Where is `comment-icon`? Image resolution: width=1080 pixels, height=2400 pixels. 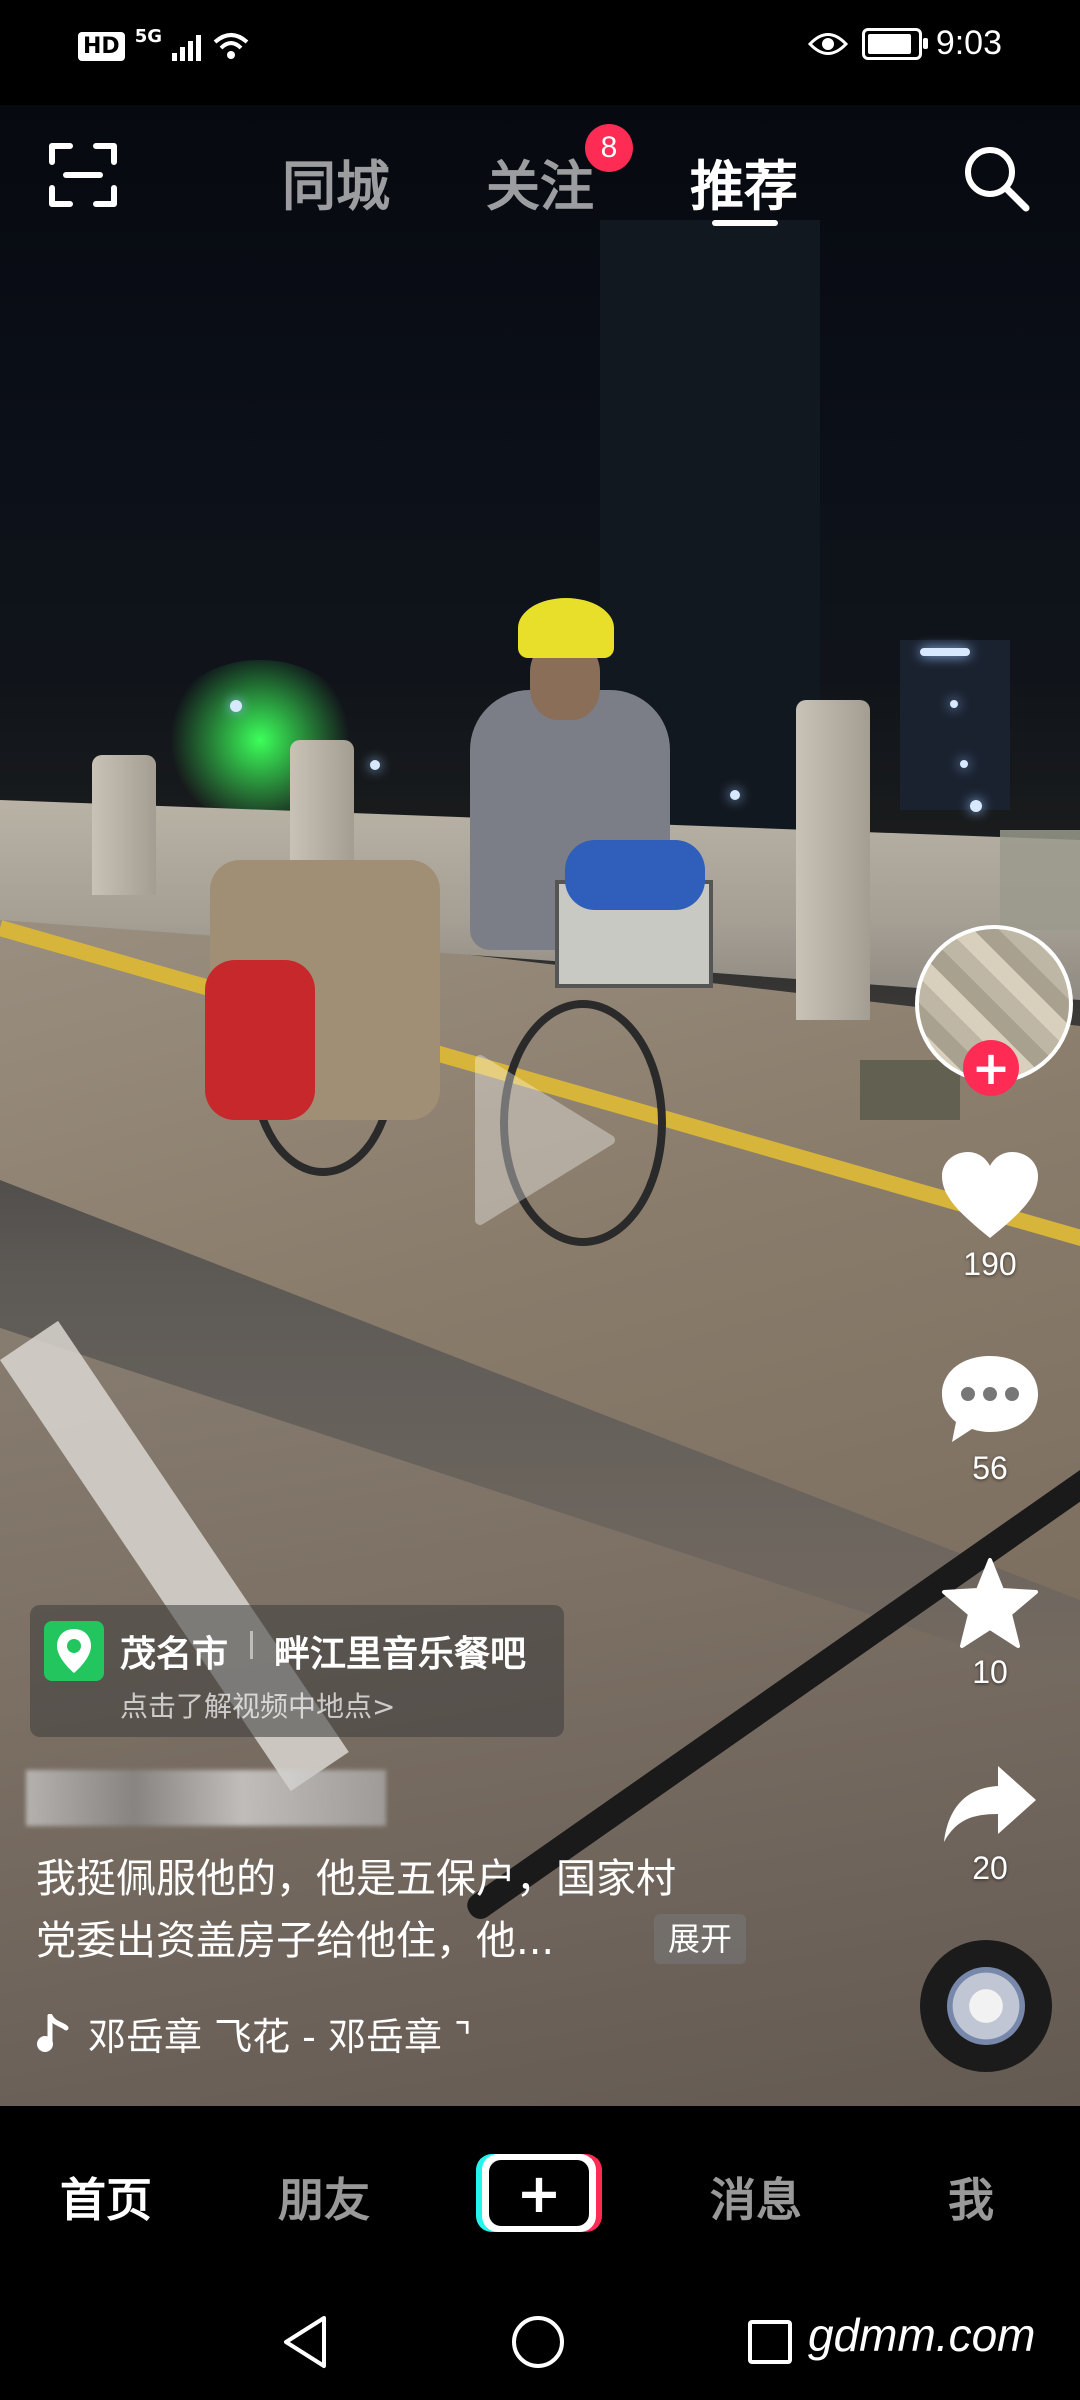 comment-icon is located at coordinates (990, 1399).